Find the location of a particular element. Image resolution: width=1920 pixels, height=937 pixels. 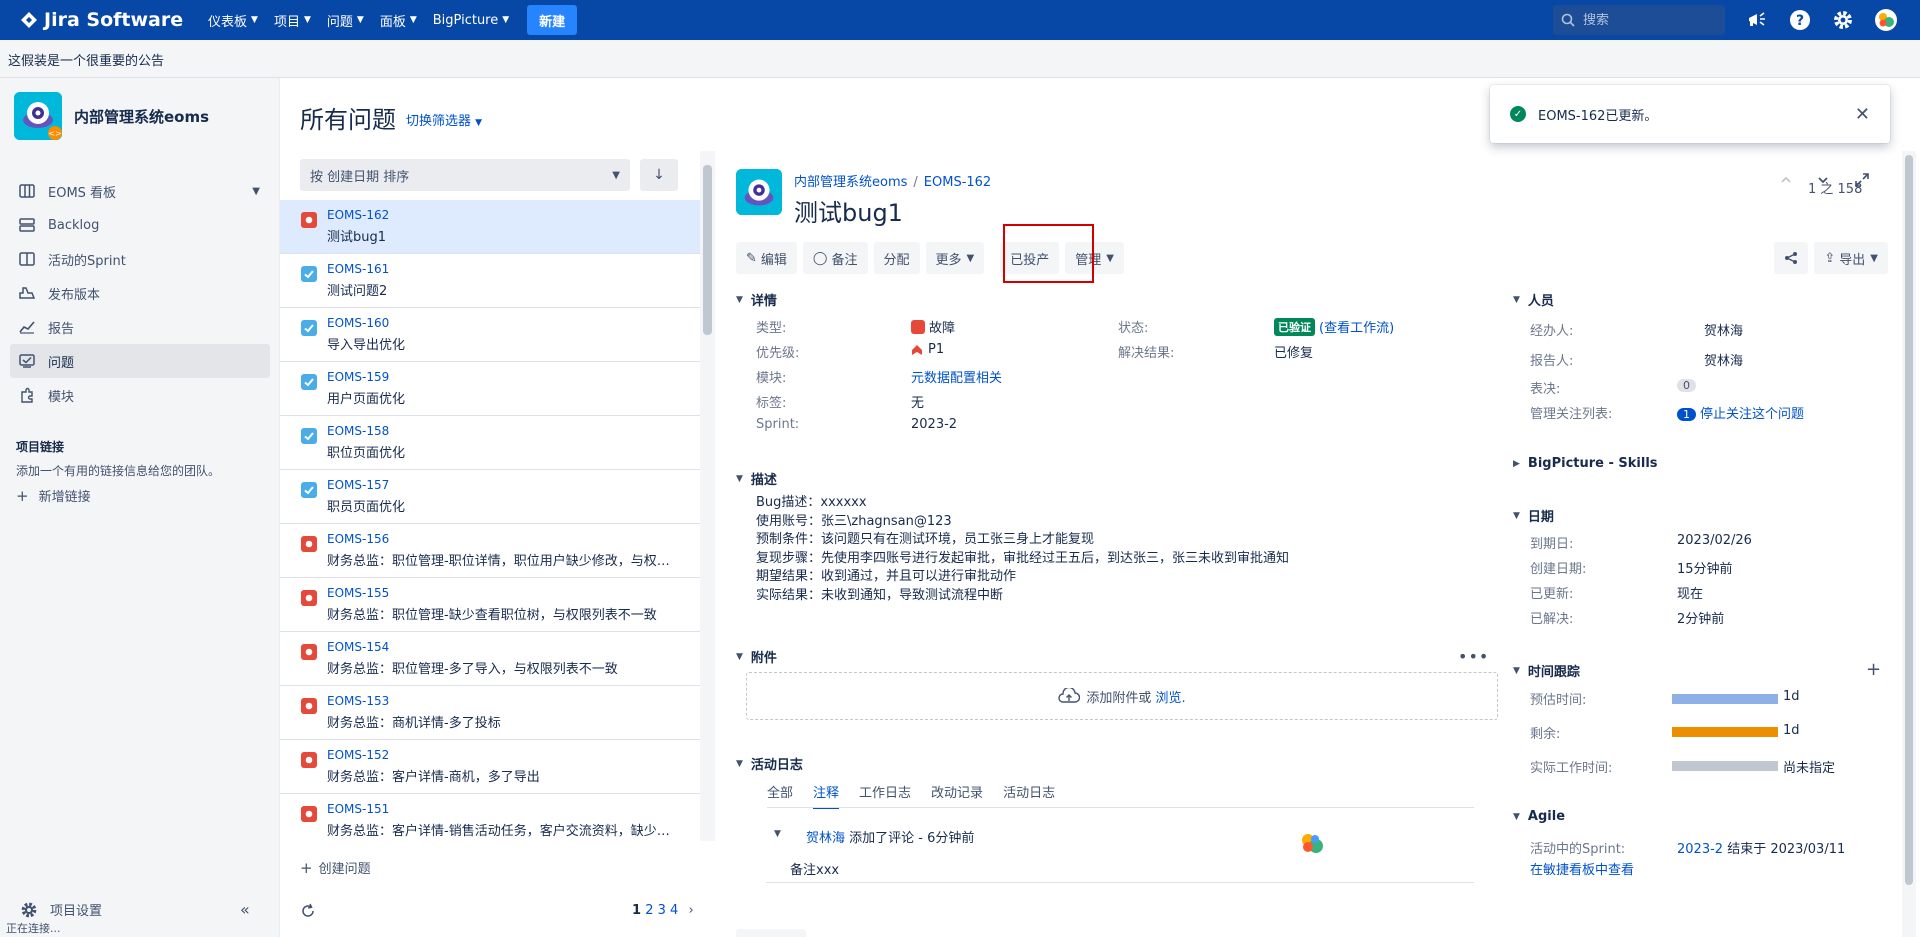

sprint-link: 2023-2 is located at coordinates (1700, 849).